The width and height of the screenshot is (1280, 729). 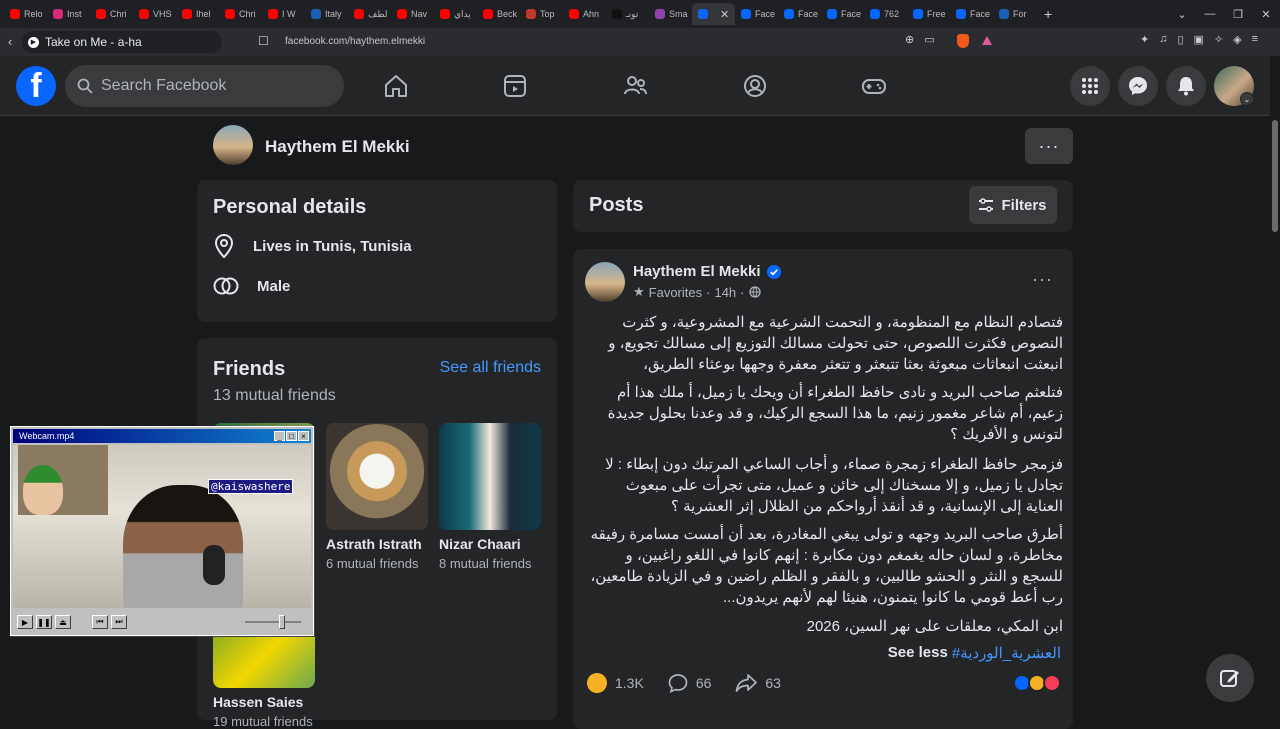 What do you see at coordinates (758, 683) in the screenshot?
I see `share-button: 63` at bounding box center [758, 683].